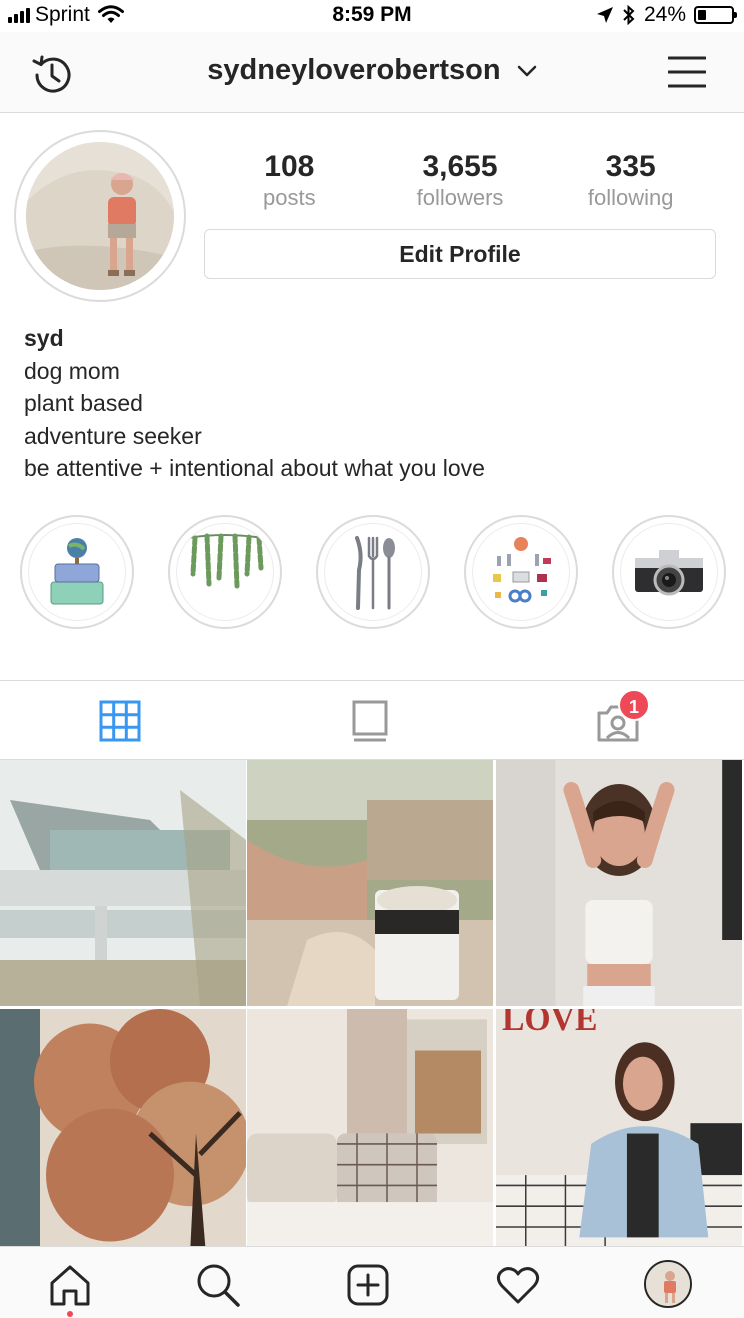  What do you see at coordinates (113, 435) in the screenshot?
I see `bio-line: adventure seeker` at bounding box center [113, 435].